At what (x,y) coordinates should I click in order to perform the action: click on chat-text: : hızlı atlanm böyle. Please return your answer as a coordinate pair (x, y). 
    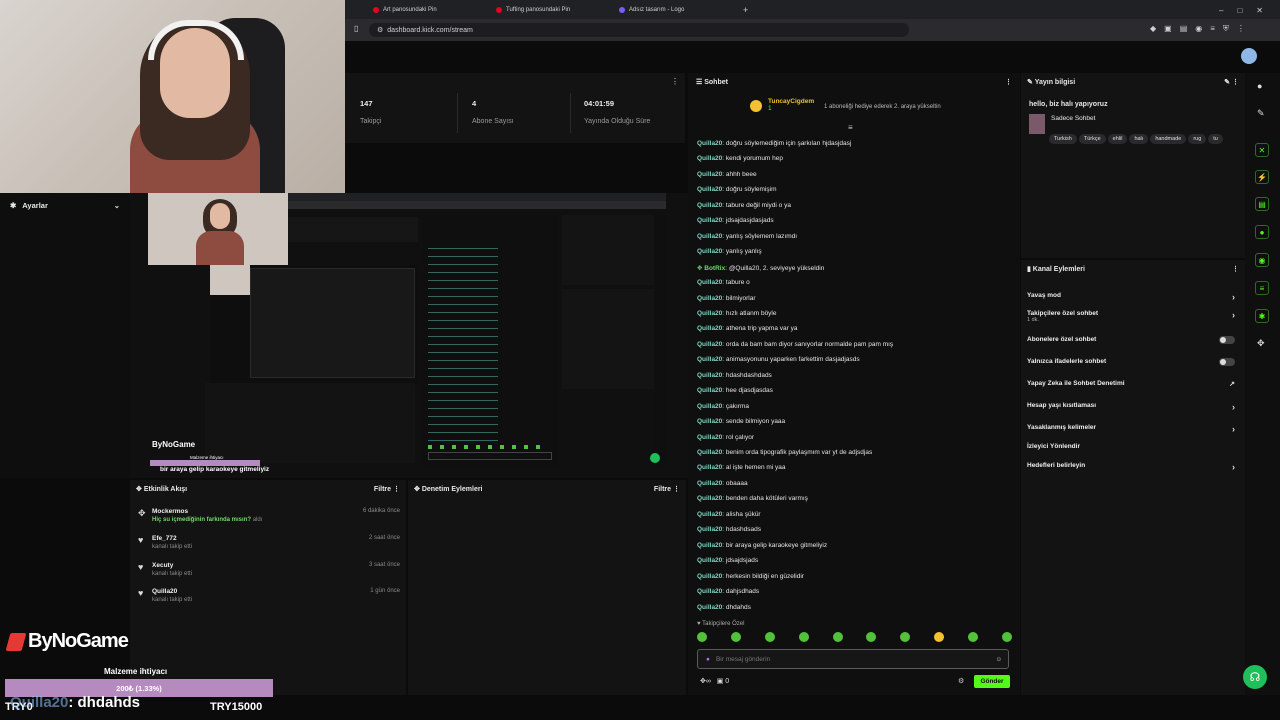
    Looking at the image, I should click on (749, 313).